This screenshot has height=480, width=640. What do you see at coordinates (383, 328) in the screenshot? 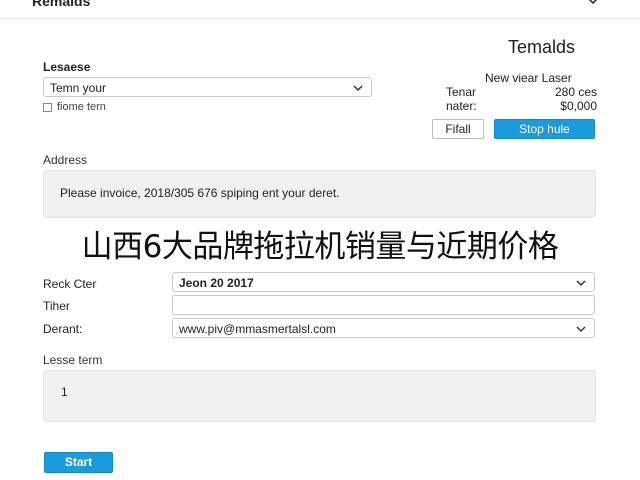
I see `derant-select: www.piv@mmasmertalsl.com` at bounding box center [383, 328].